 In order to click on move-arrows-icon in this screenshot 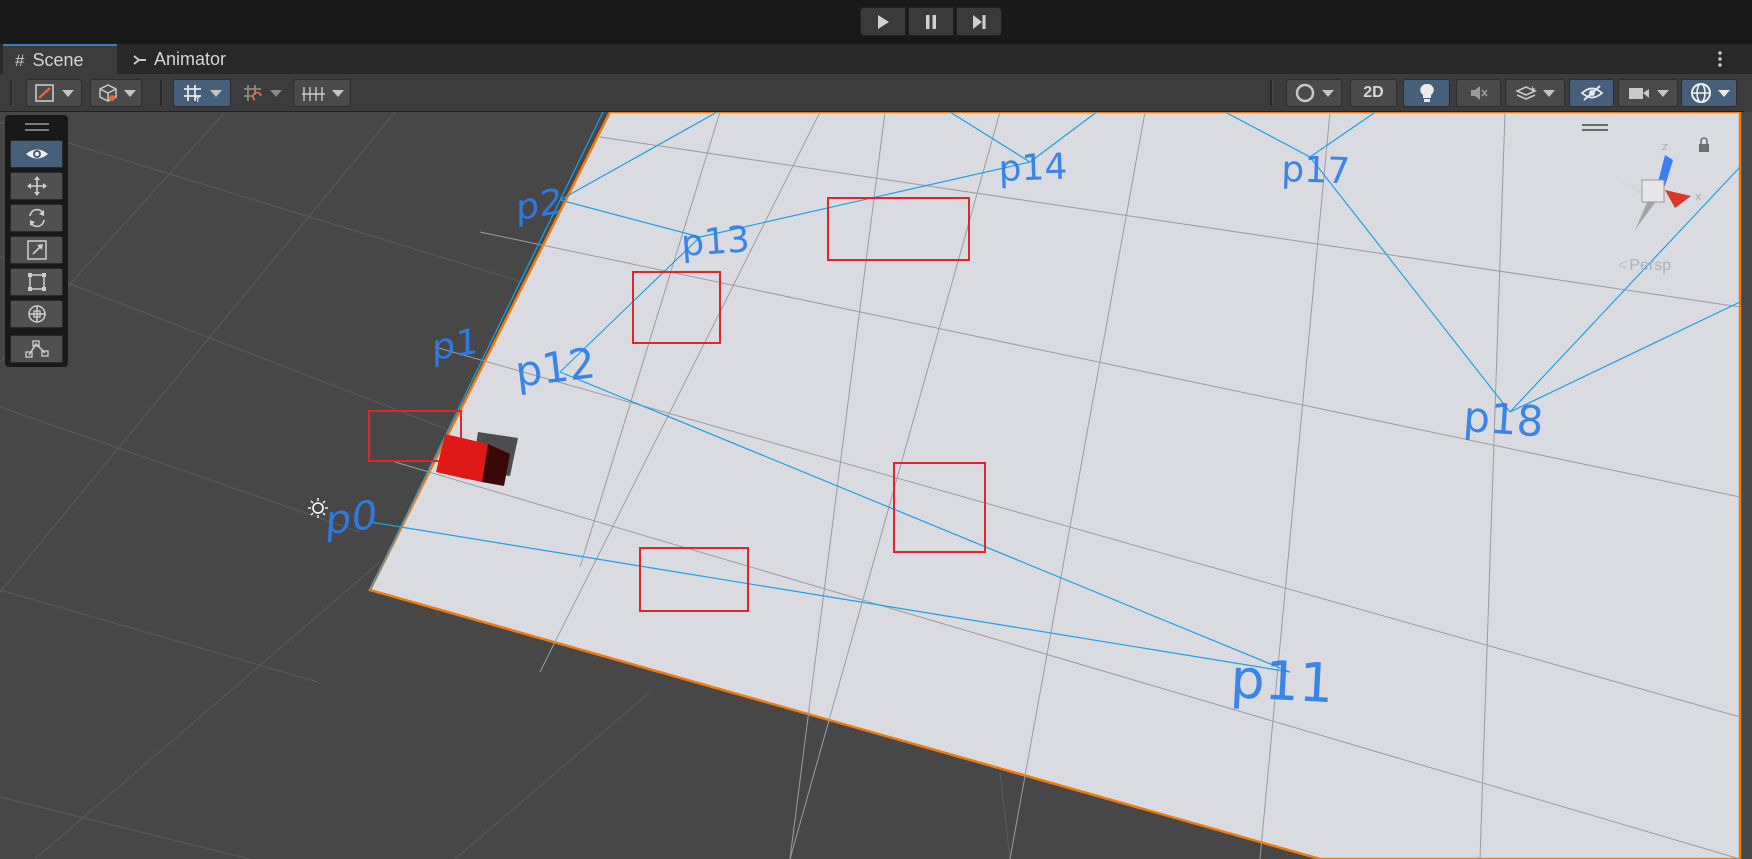, I will do `click(36, 186)`.